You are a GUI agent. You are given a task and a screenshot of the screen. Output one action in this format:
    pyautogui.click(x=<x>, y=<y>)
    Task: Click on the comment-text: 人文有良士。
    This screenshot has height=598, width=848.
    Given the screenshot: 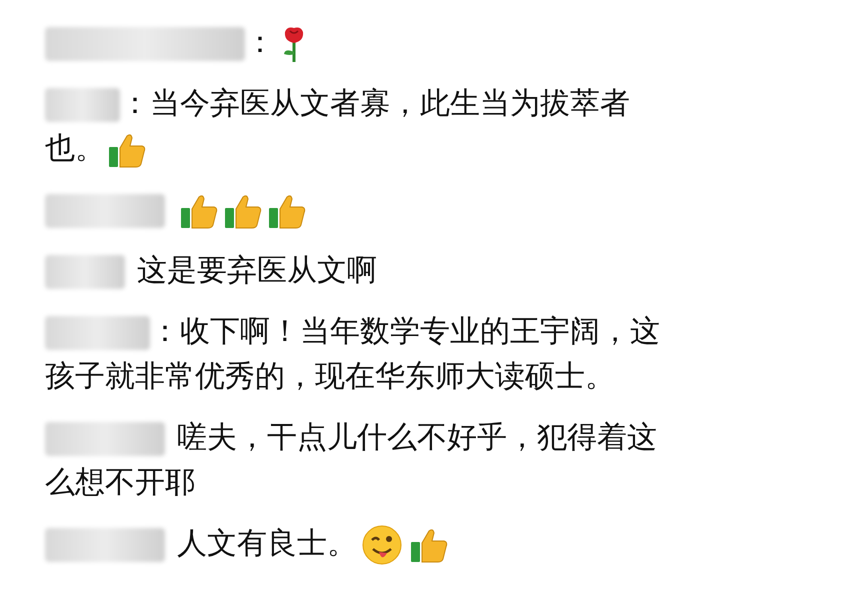 What is the action you would take?
    pyautogui.click(x=267, y=543)
    